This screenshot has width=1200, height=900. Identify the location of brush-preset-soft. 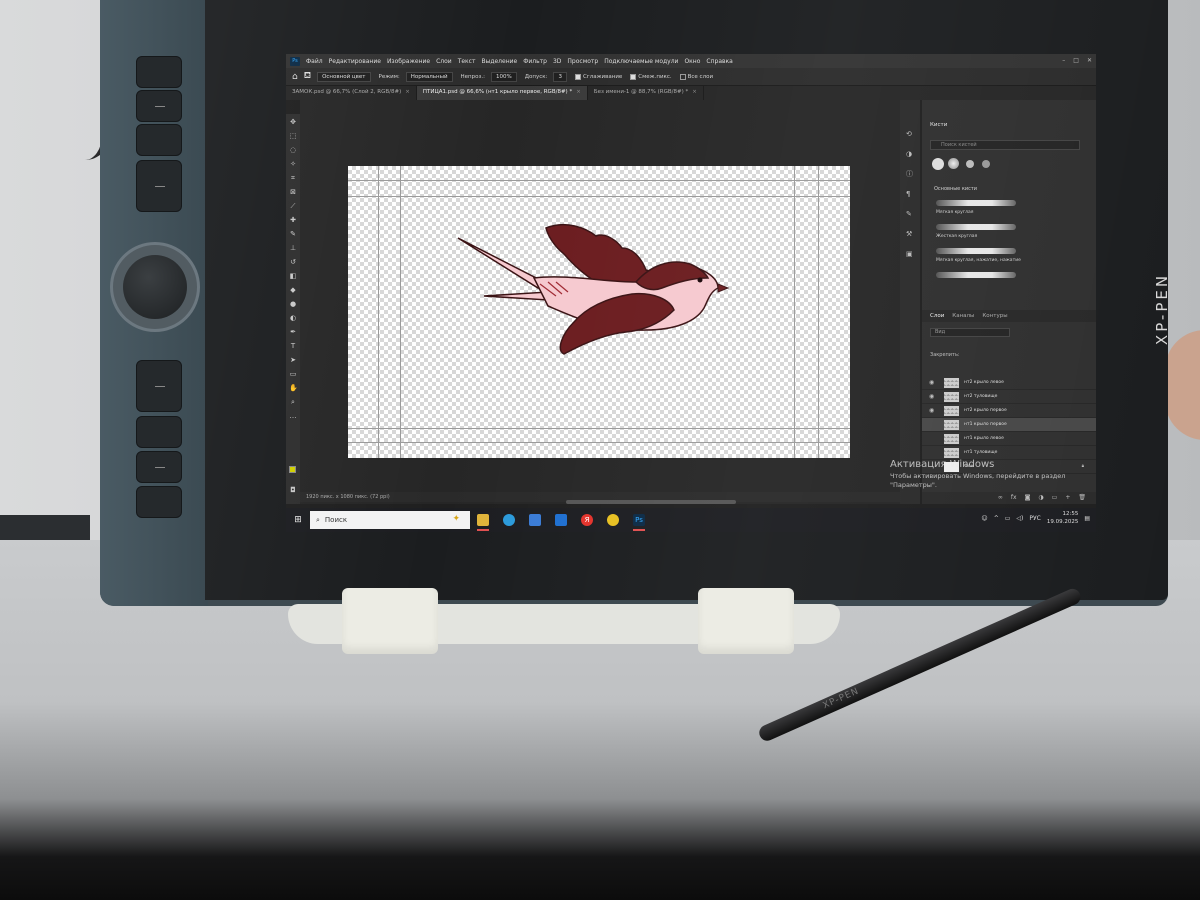
(953, 163).